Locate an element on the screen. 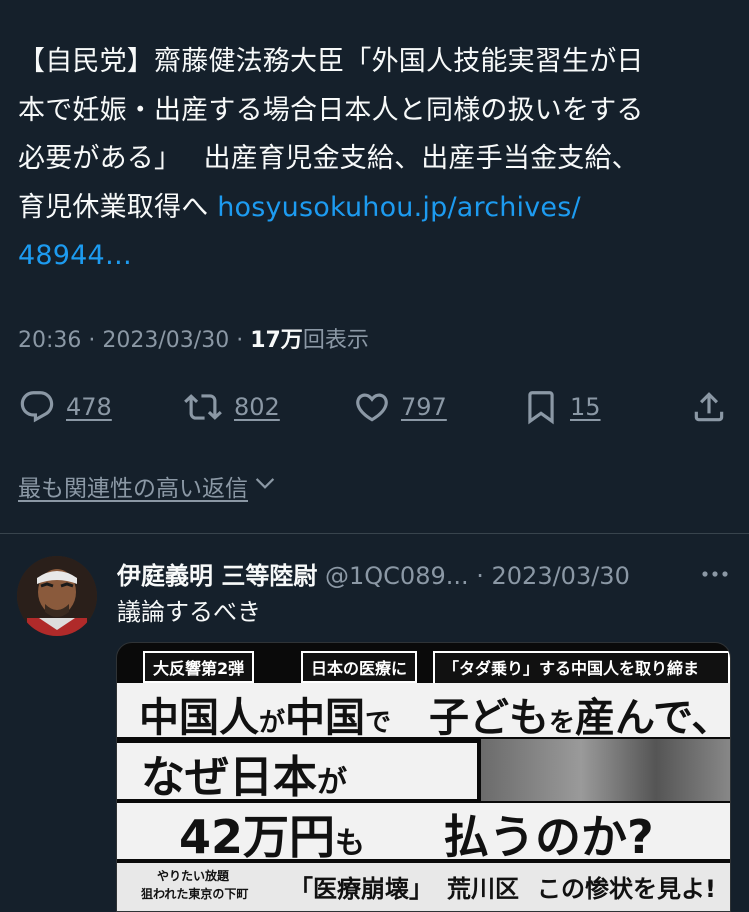  tweet-text-segment: 育児休業取得へ is located at coordinates (118, 207).